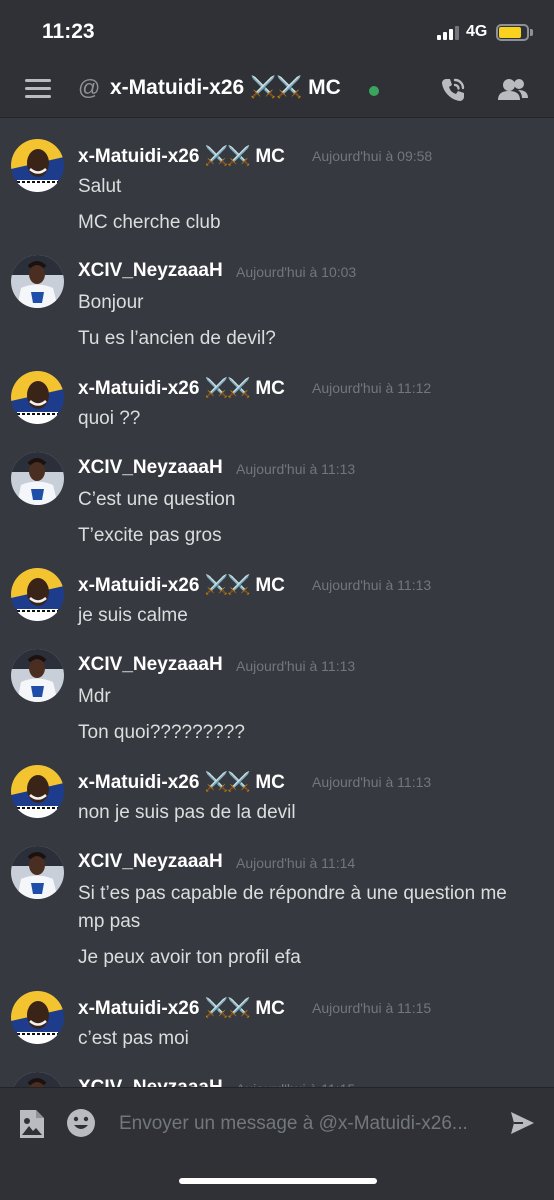 The width and height of the screenshot is (554, 1200). What do you see at coordinates (225, 88) in the screenshot?
I see `channel-title: x-Matuidi-x26 ⚔️⚔️ MC` at bounding box center [225, 88].